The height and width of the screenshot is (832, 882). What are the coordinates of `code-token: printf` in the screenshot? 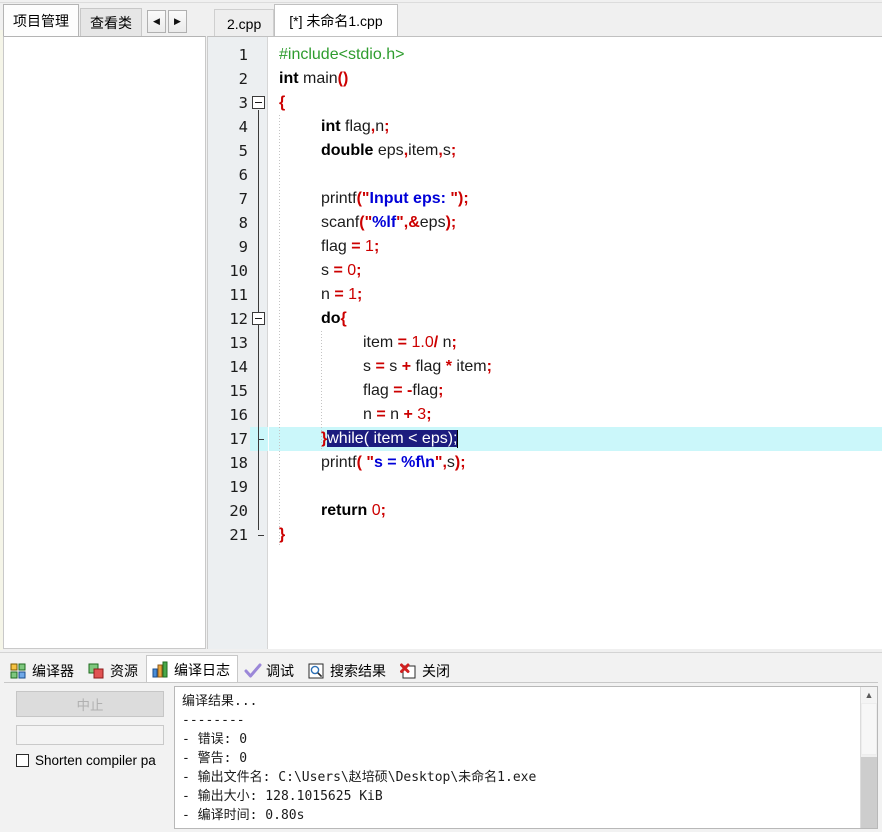 It's located at (339, 198).